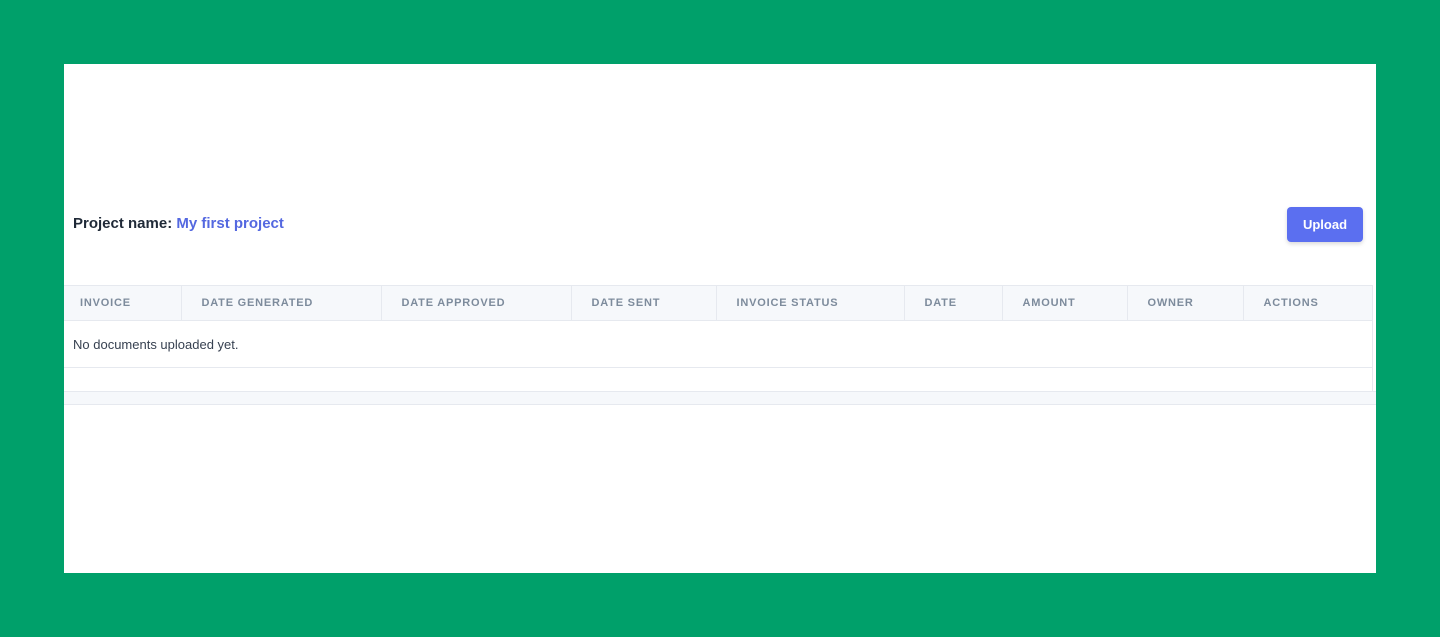 The height and width of the screenshot is (637, 1440). What do you see at coordinates (720, 398) in the screenshot?
I see `table-footer` at bounding box center [720, 398].